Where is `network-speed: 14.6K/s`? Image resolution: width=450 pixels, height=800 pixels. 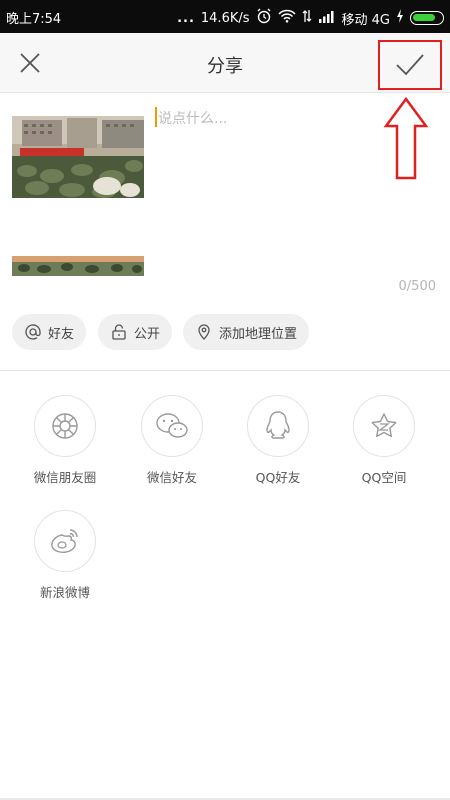 network-speed: 14.6K/s is located at coordinates (225, 18).